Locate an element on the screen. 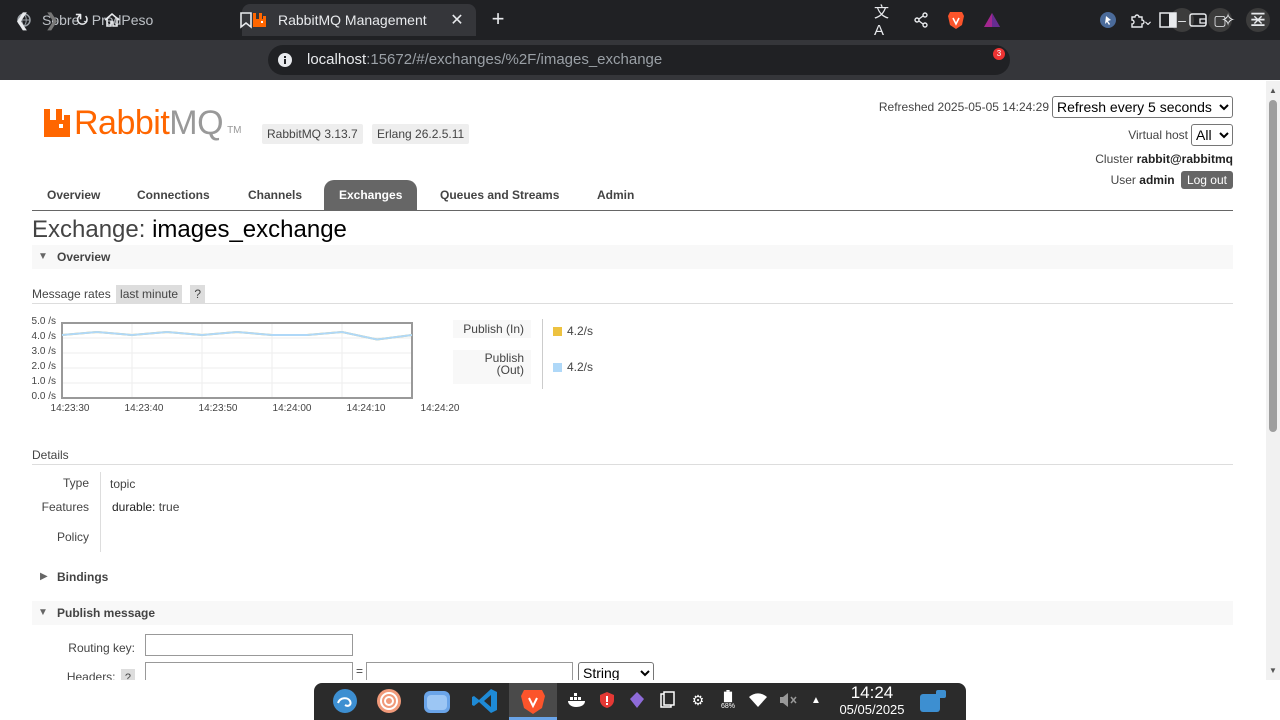 This screenshot has width=1280, height=720. feature-key: durable: is located at coordinates (134, 507).